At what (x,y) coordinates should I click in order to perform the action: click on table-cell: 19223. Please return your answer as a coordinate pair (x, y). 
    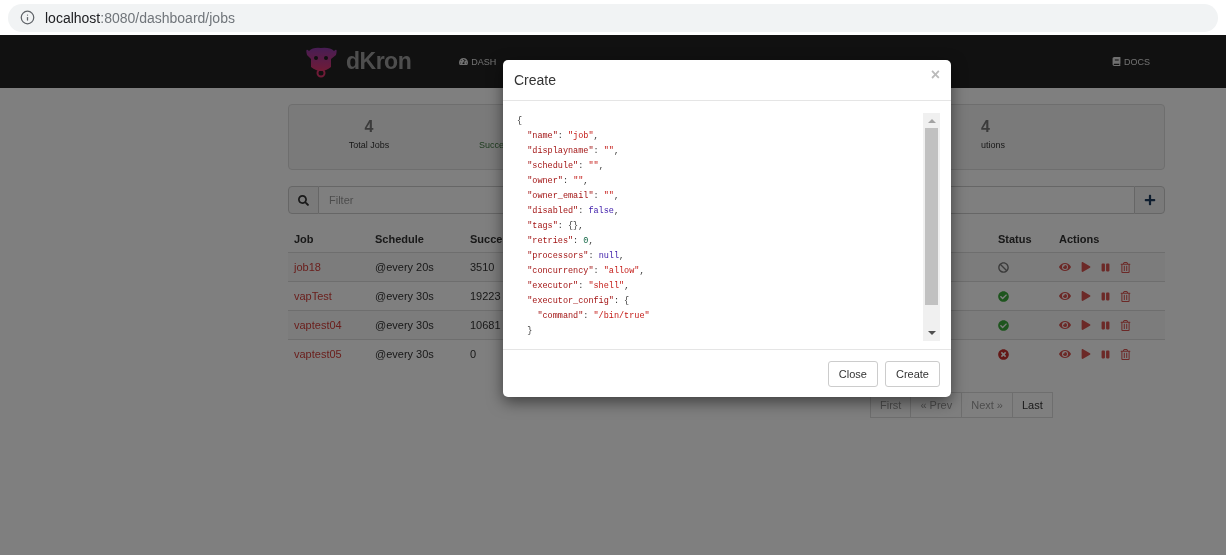
    Looking at the image, I should click on (485, 296).